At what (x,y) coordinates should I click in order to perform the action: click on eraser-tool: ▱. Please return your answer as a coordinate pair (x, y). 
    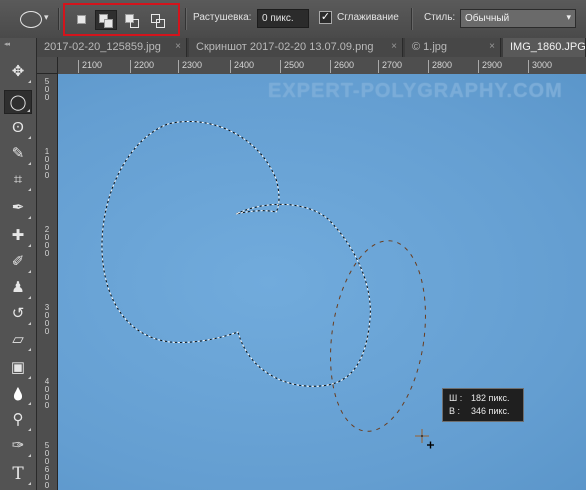
    Looking at the image, I should click on (18, 340).